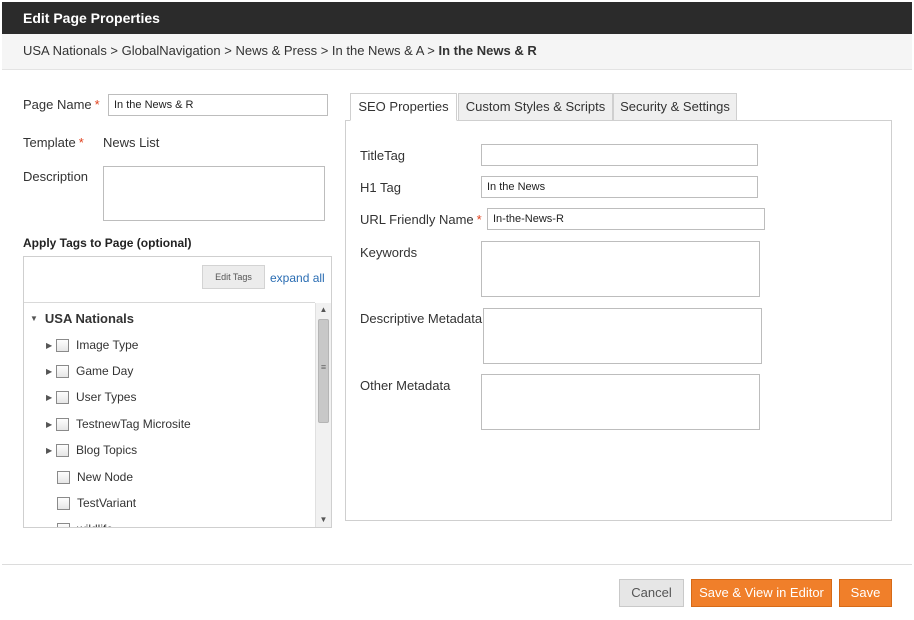 The height and width of the screenshot is (620, 914). Describe the element at coordinates (421, 318) in the screenshot. I see `descriptive-metadata-label: Descriptive Metadata` at that location.